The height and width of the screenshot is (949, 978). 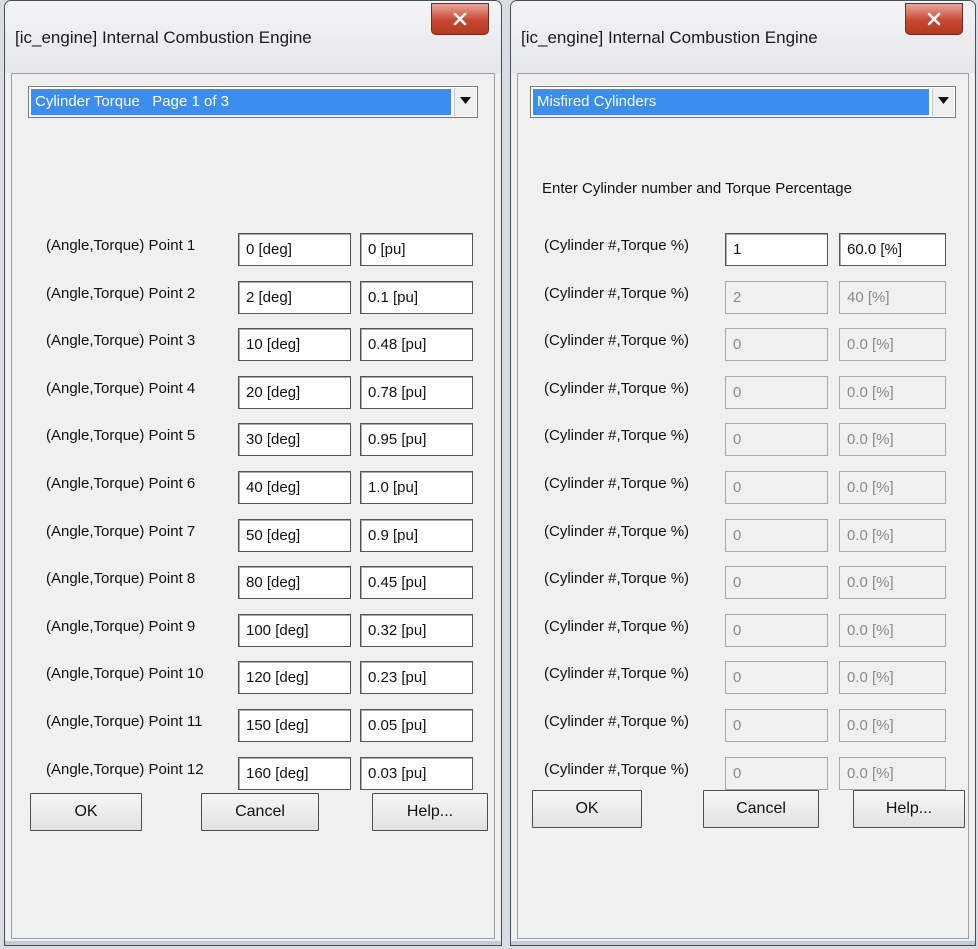 What do you see at coordinates (121, 483) in the screenshot?
I see `point-label: (Angle,Torque) Point 6` at bounding box center [121, 483].